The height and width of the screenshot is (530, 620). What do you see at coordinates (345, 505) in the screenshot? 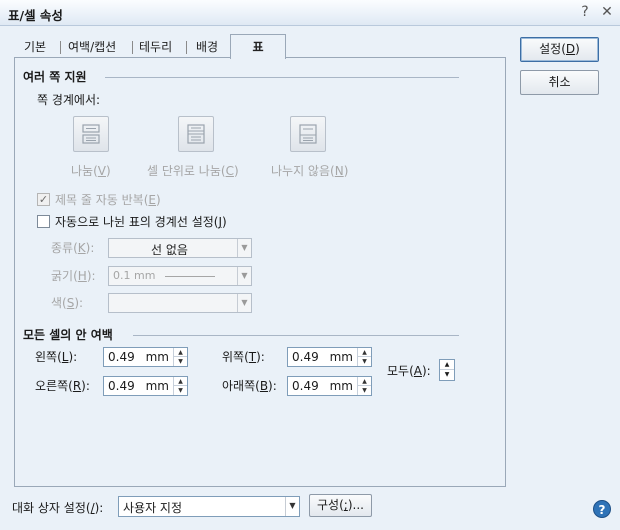
I see `compose-button-key: ;` at bounding box center [345, 505].